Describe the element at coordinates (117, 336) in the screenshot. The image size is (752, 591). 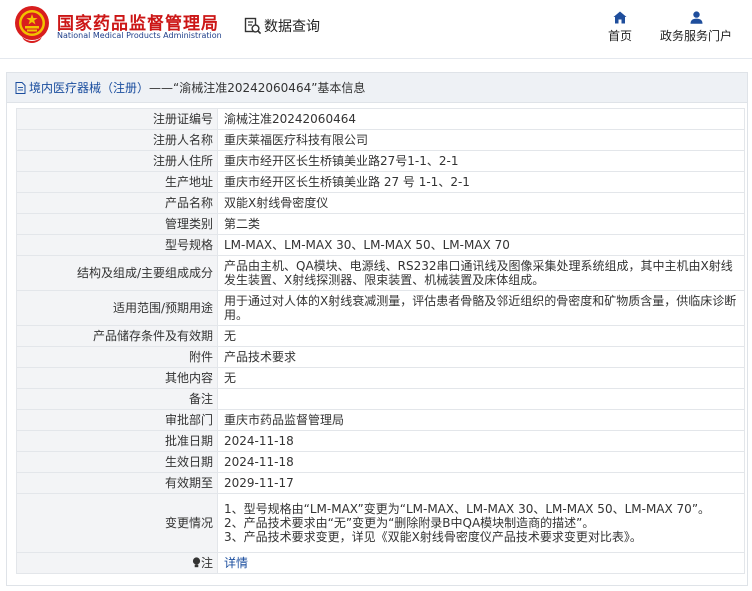
I see `row-label: 产品储存条件及有效期` at that location.